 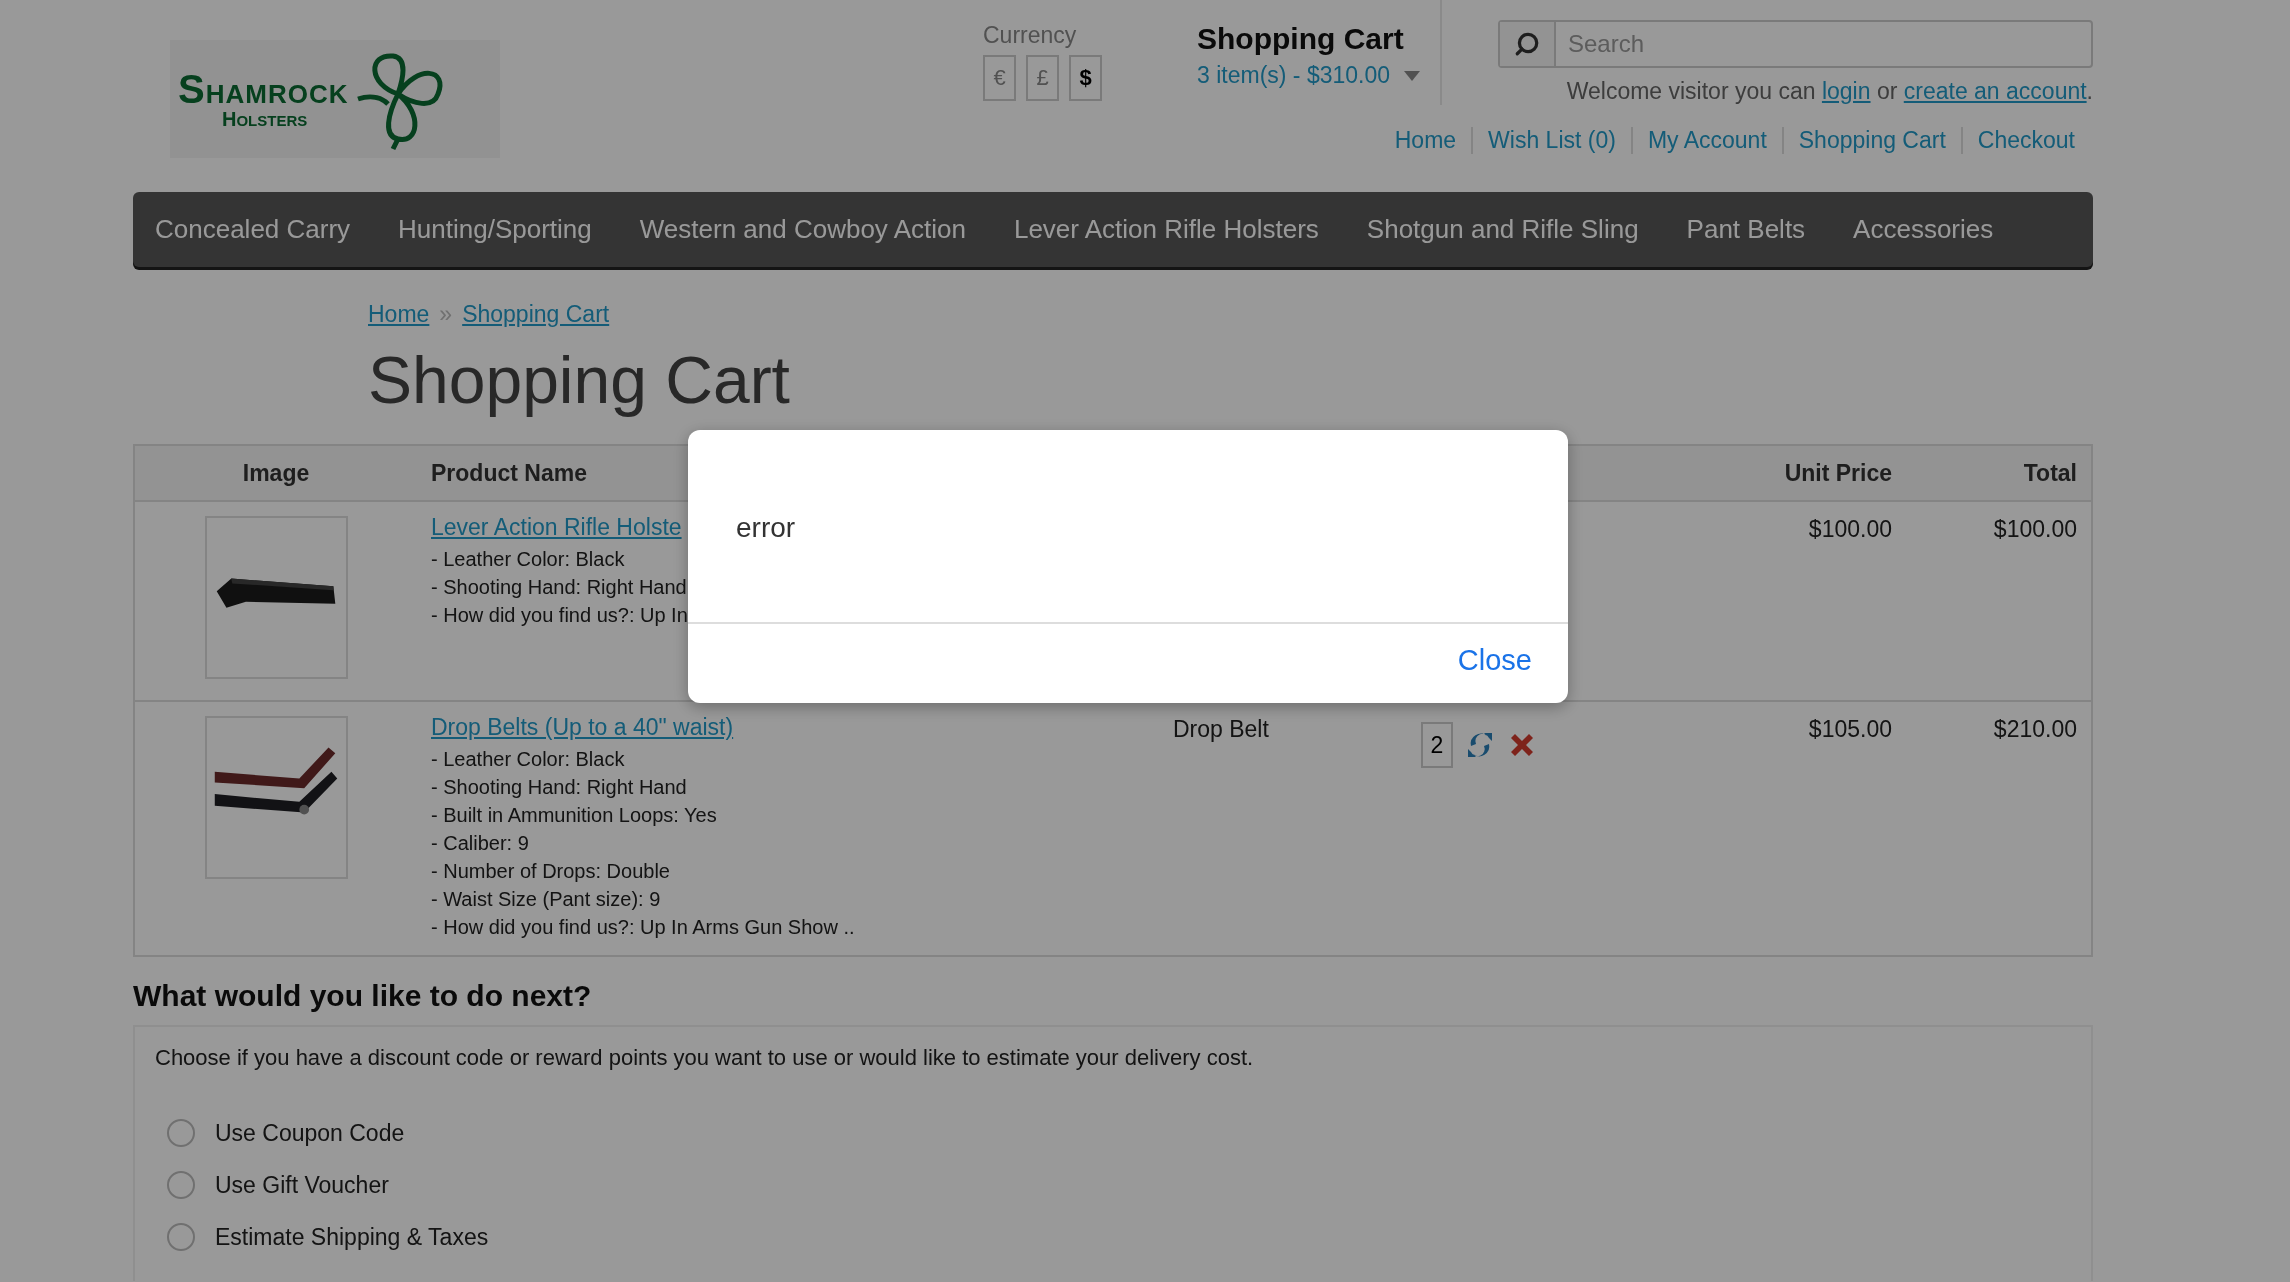 What do you see at coordinates (2035, 729) in the screenshot?
I see `total-price: $210.00` at bounding box center [2035, 729].